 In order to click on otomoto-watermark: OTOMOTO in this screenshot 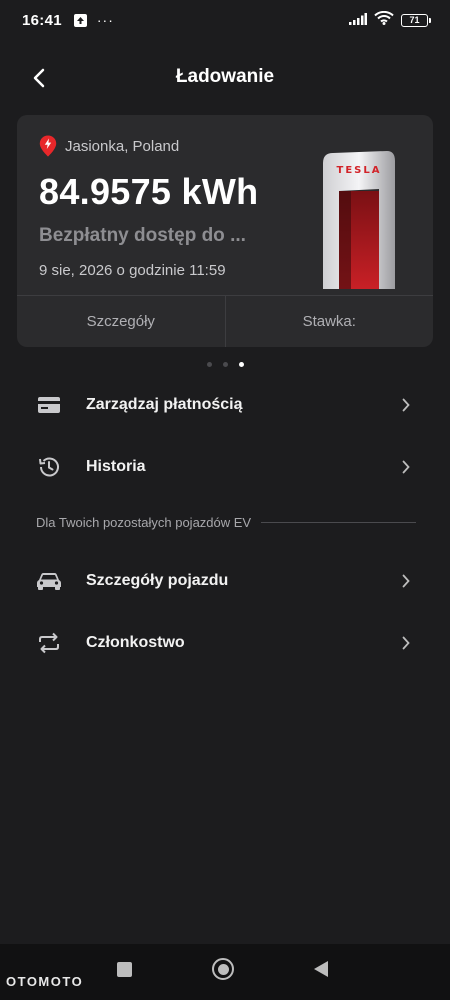, I will do `click(45, 981)`.